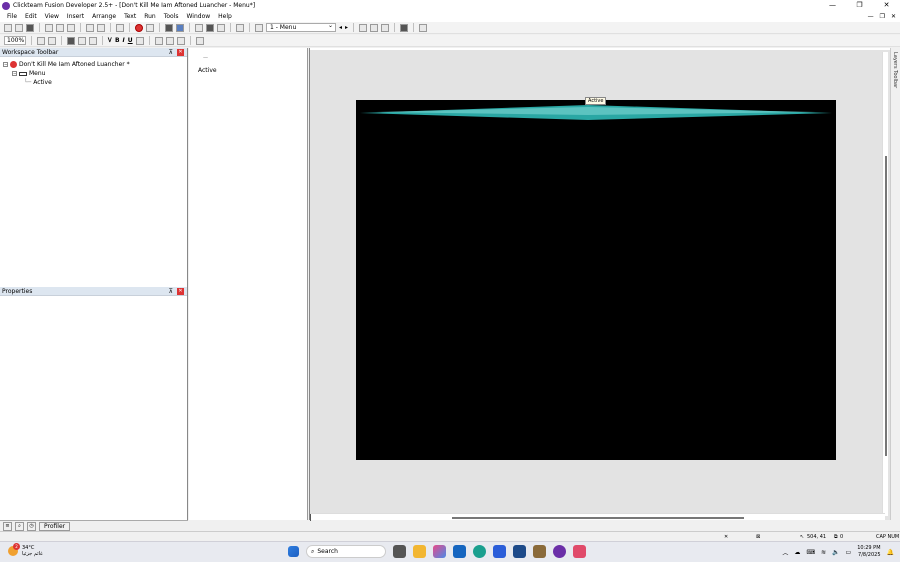  Describe the element at coordinates (19, 526) in the screenshot. I see `search-tab-icon: ⌕` at that location.